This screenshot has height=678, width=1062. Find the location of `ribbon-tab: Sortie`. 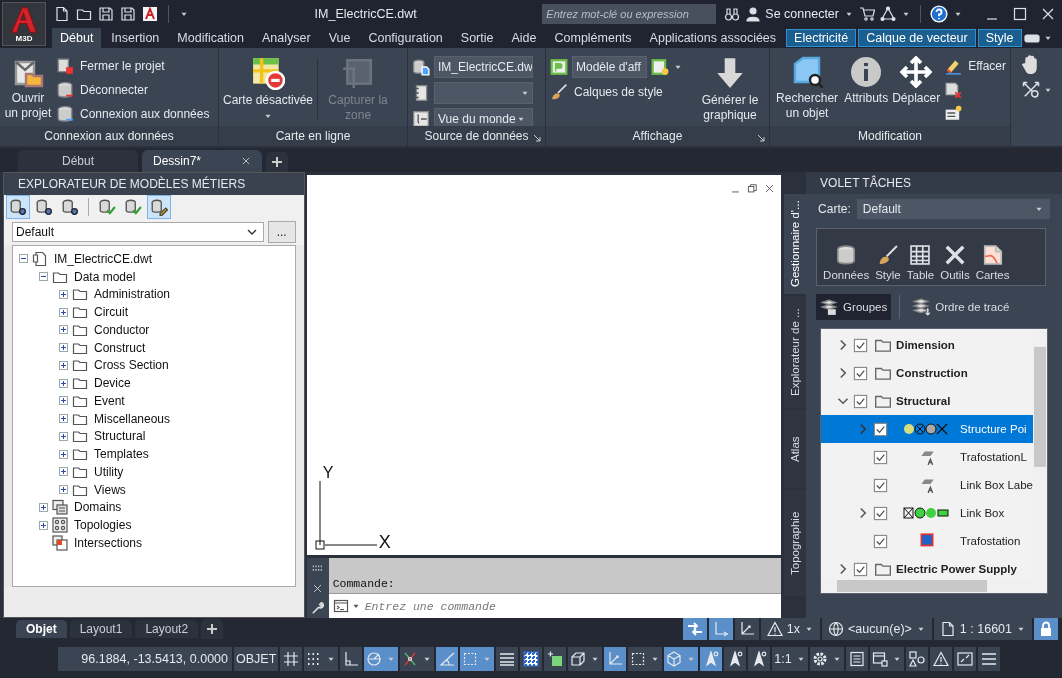

ribbon-tab: Sortie is located at coordinates (477, 38).